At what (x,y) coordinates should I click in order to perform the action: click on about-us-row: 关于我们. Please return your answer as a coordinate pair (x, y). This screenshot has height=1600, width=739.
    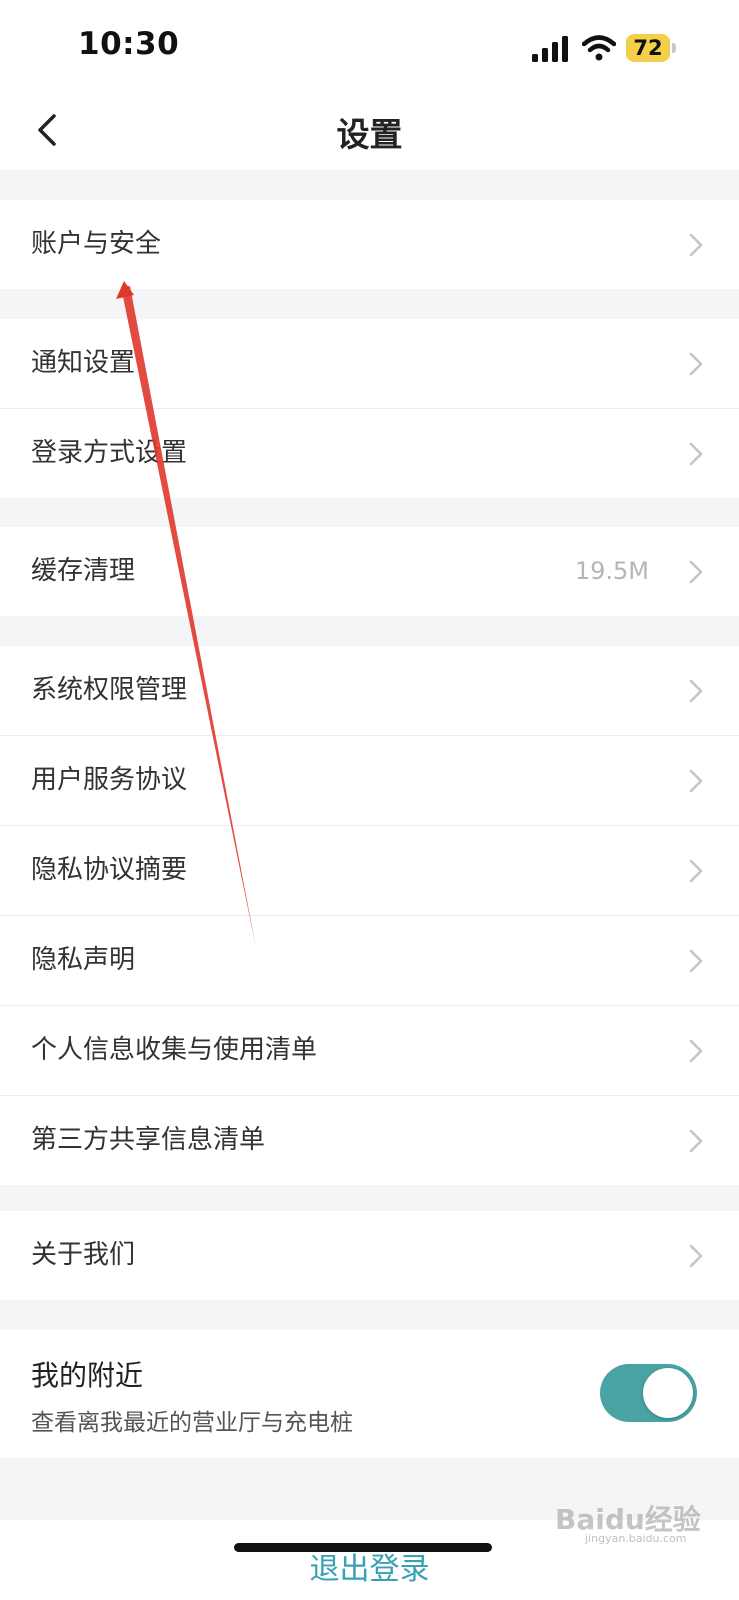
    Looking at the image, I should click on (369, 1255).